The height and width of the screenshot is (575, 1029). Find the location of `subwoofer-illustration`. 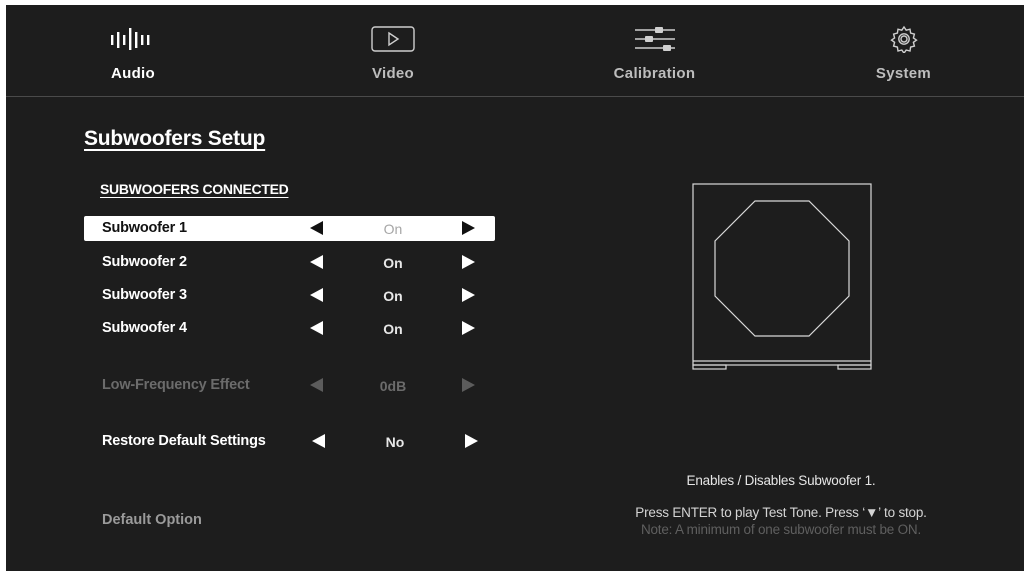

subwoofer-illustration is located at coordinates (782, 276).